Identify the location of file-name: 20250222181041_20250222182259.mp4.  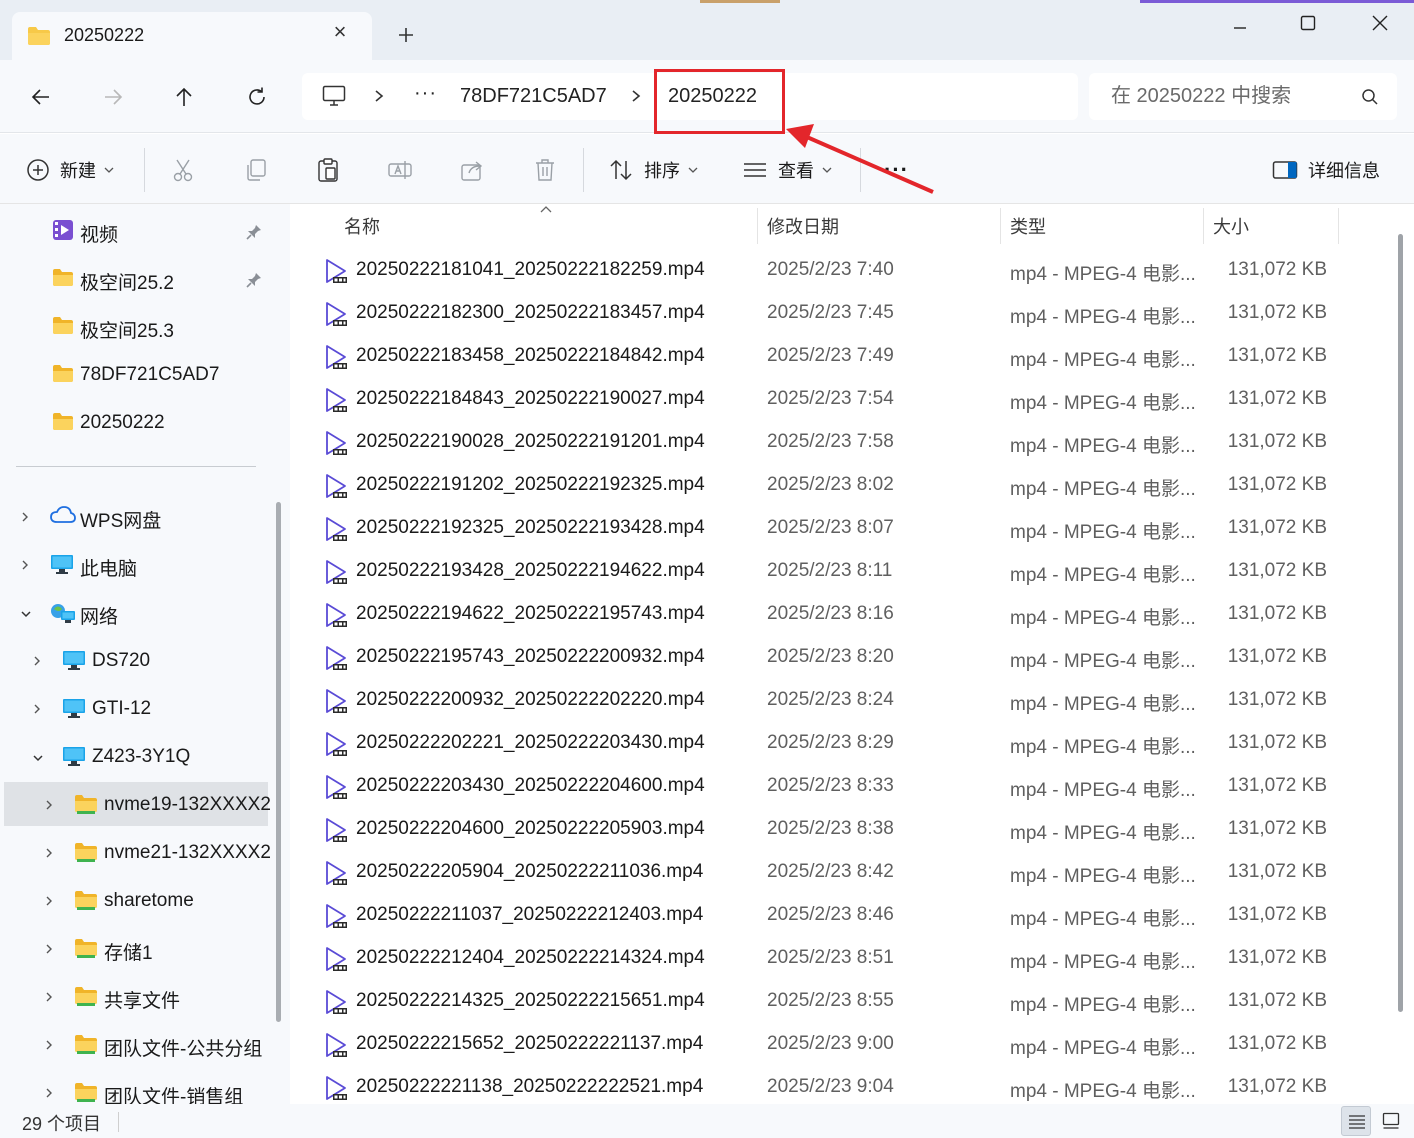
(530, 270).